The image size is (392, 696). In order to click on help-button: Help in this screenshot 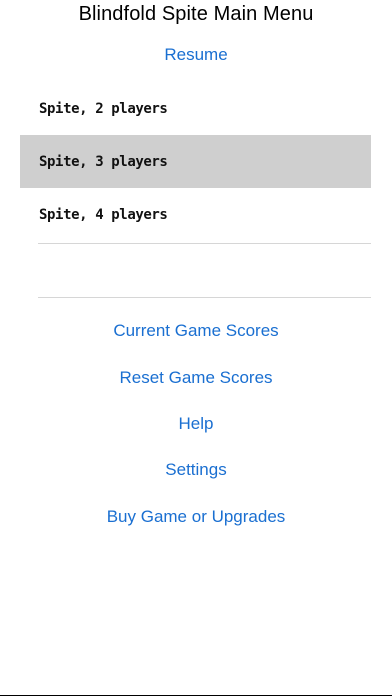, I will do `click(196, 424)`.